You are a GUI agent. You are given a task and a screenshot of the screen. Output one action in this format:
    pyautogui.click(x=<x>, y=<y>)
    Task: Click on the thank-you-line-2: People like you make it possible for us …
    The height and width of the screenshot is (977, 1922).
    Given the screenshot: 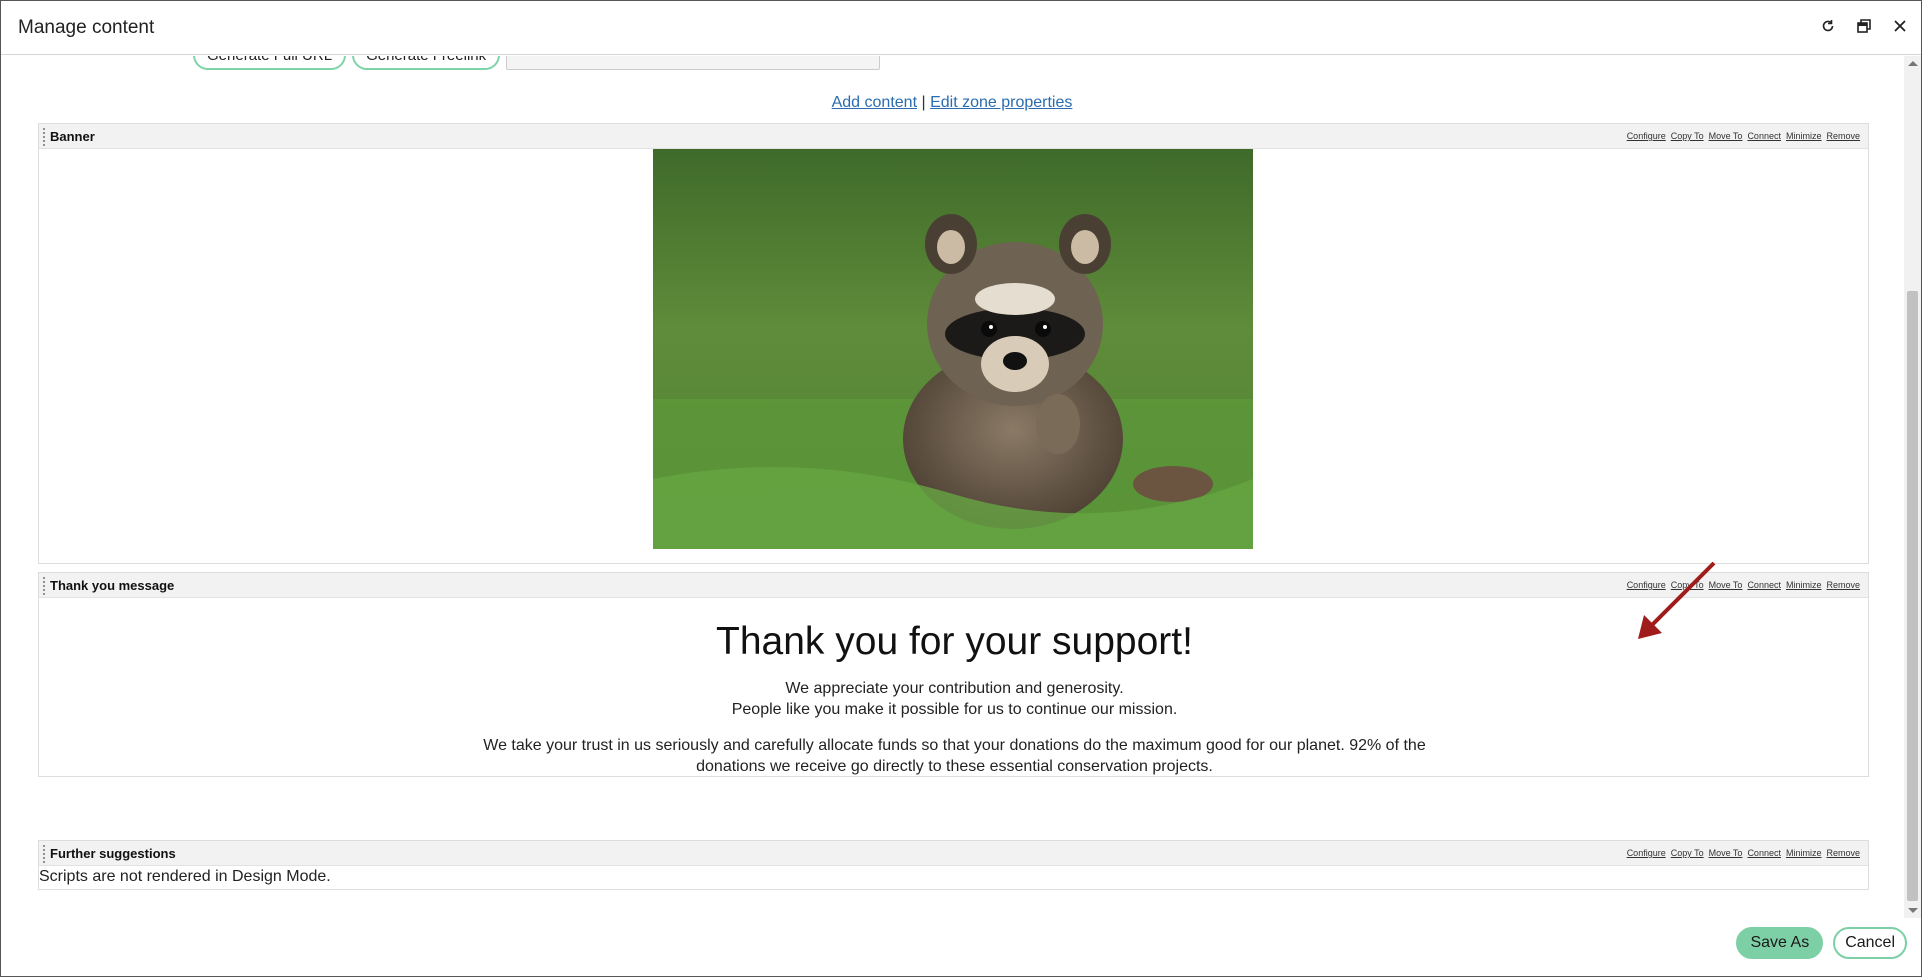 What is the action you would take?
    pyautogui.click(x=954, y=709)
    